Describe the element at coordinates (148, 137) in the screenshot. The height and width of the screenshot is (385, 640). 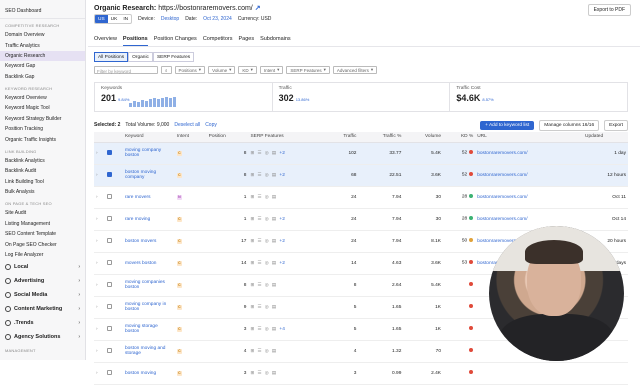
I see `column-header: Keyword` at that location.